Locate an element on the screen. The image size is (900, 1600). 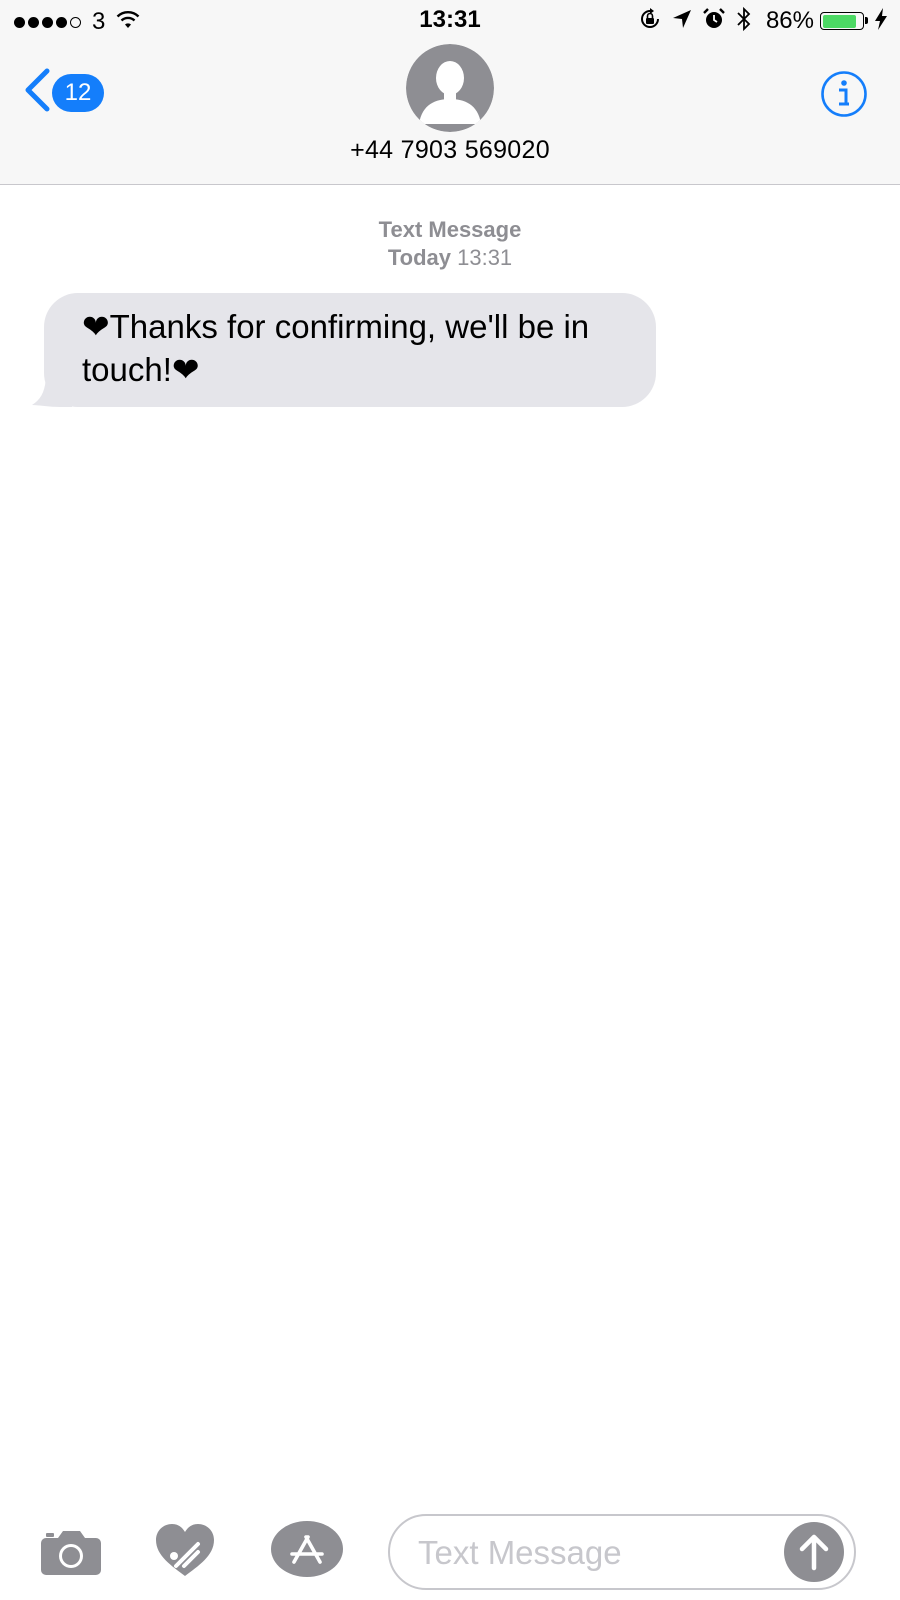
location-arrow-icon is located at coordinates (682, 21).